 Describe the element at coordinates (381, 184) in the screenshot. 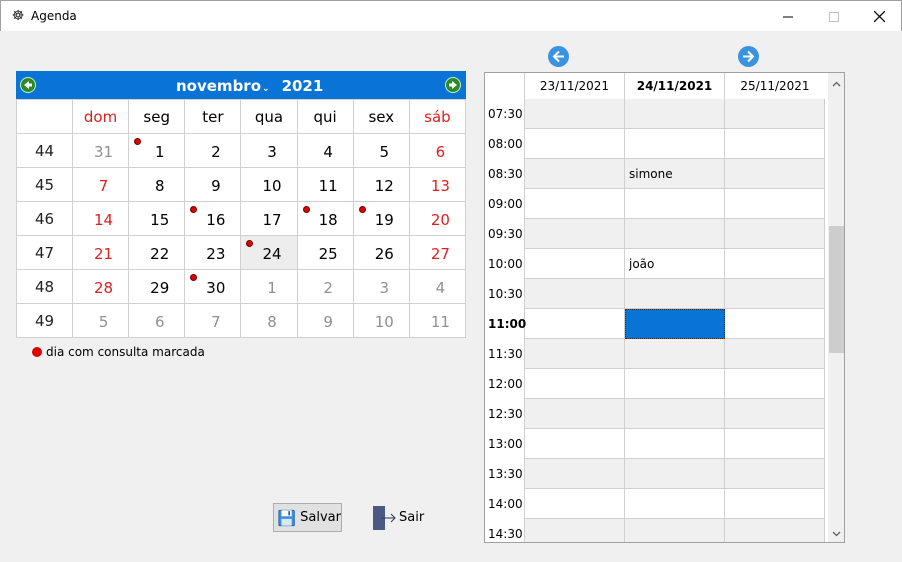

I see `calendar-day: 12` at that location.